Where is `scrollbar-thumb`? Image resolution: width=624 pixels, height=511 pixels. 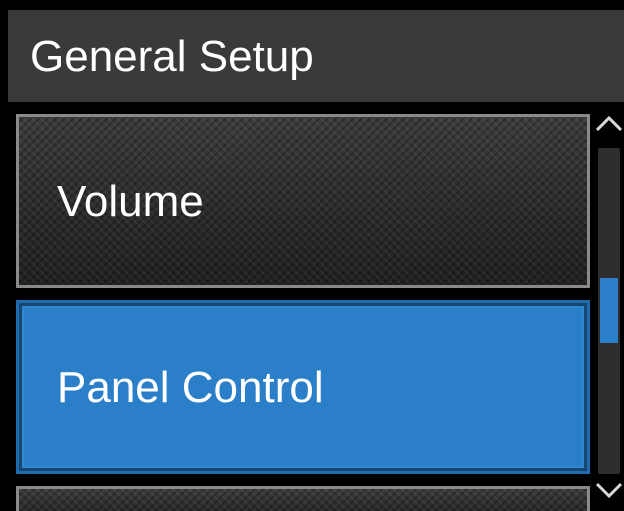
scrollbar-thumb is located at coordinates (609, 310).